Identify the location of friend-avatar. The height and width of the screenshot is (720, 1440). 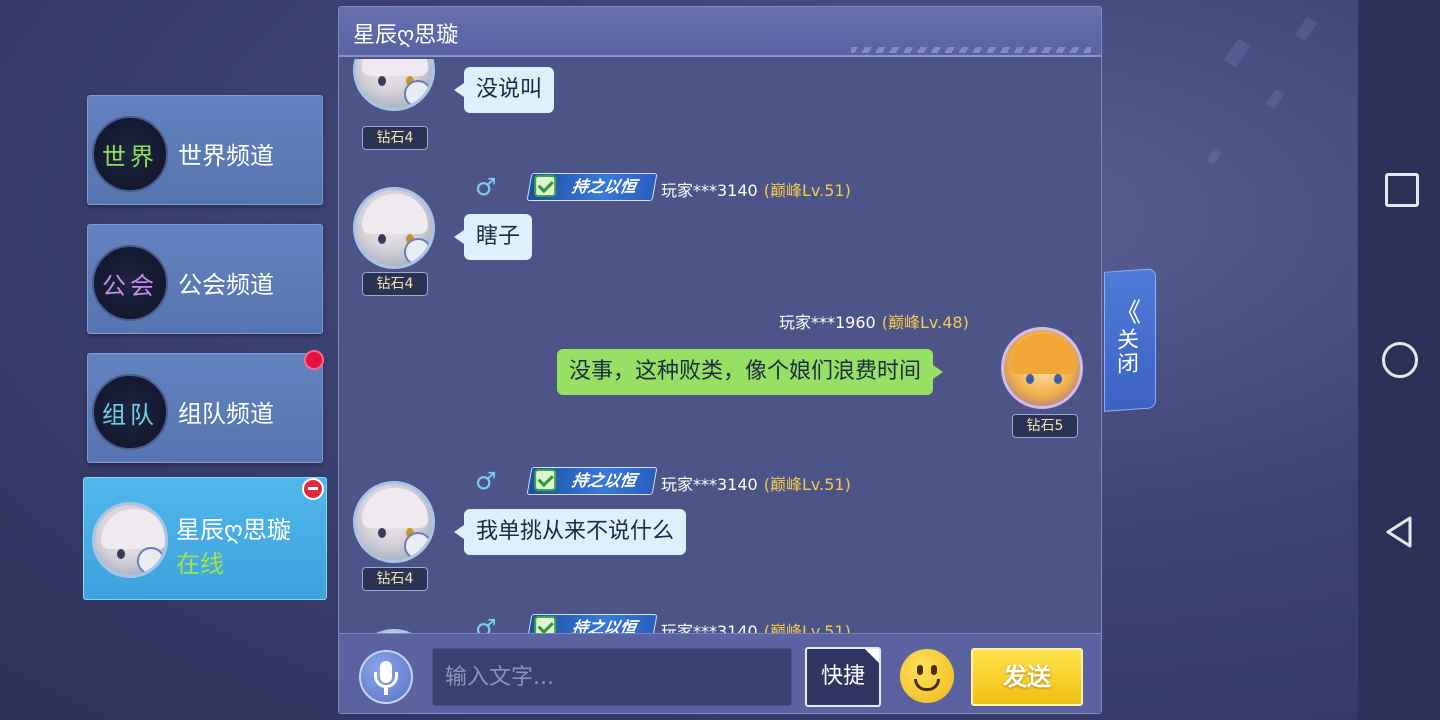
(130, 540).